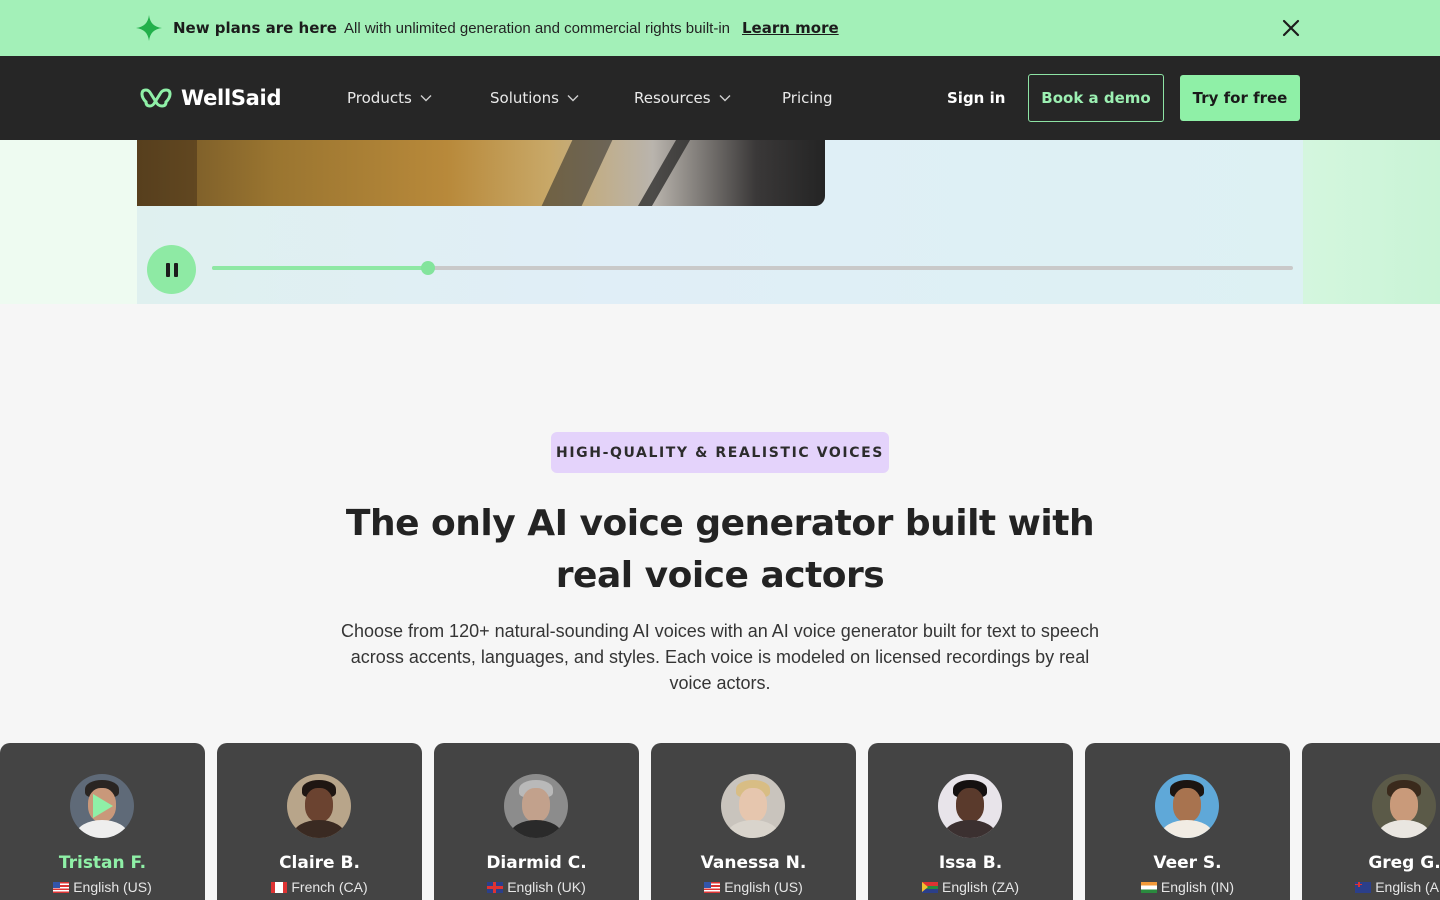 This screenshot has width=1440, height=900. I want to click on voice-name: Issa B., so click(970, 863).